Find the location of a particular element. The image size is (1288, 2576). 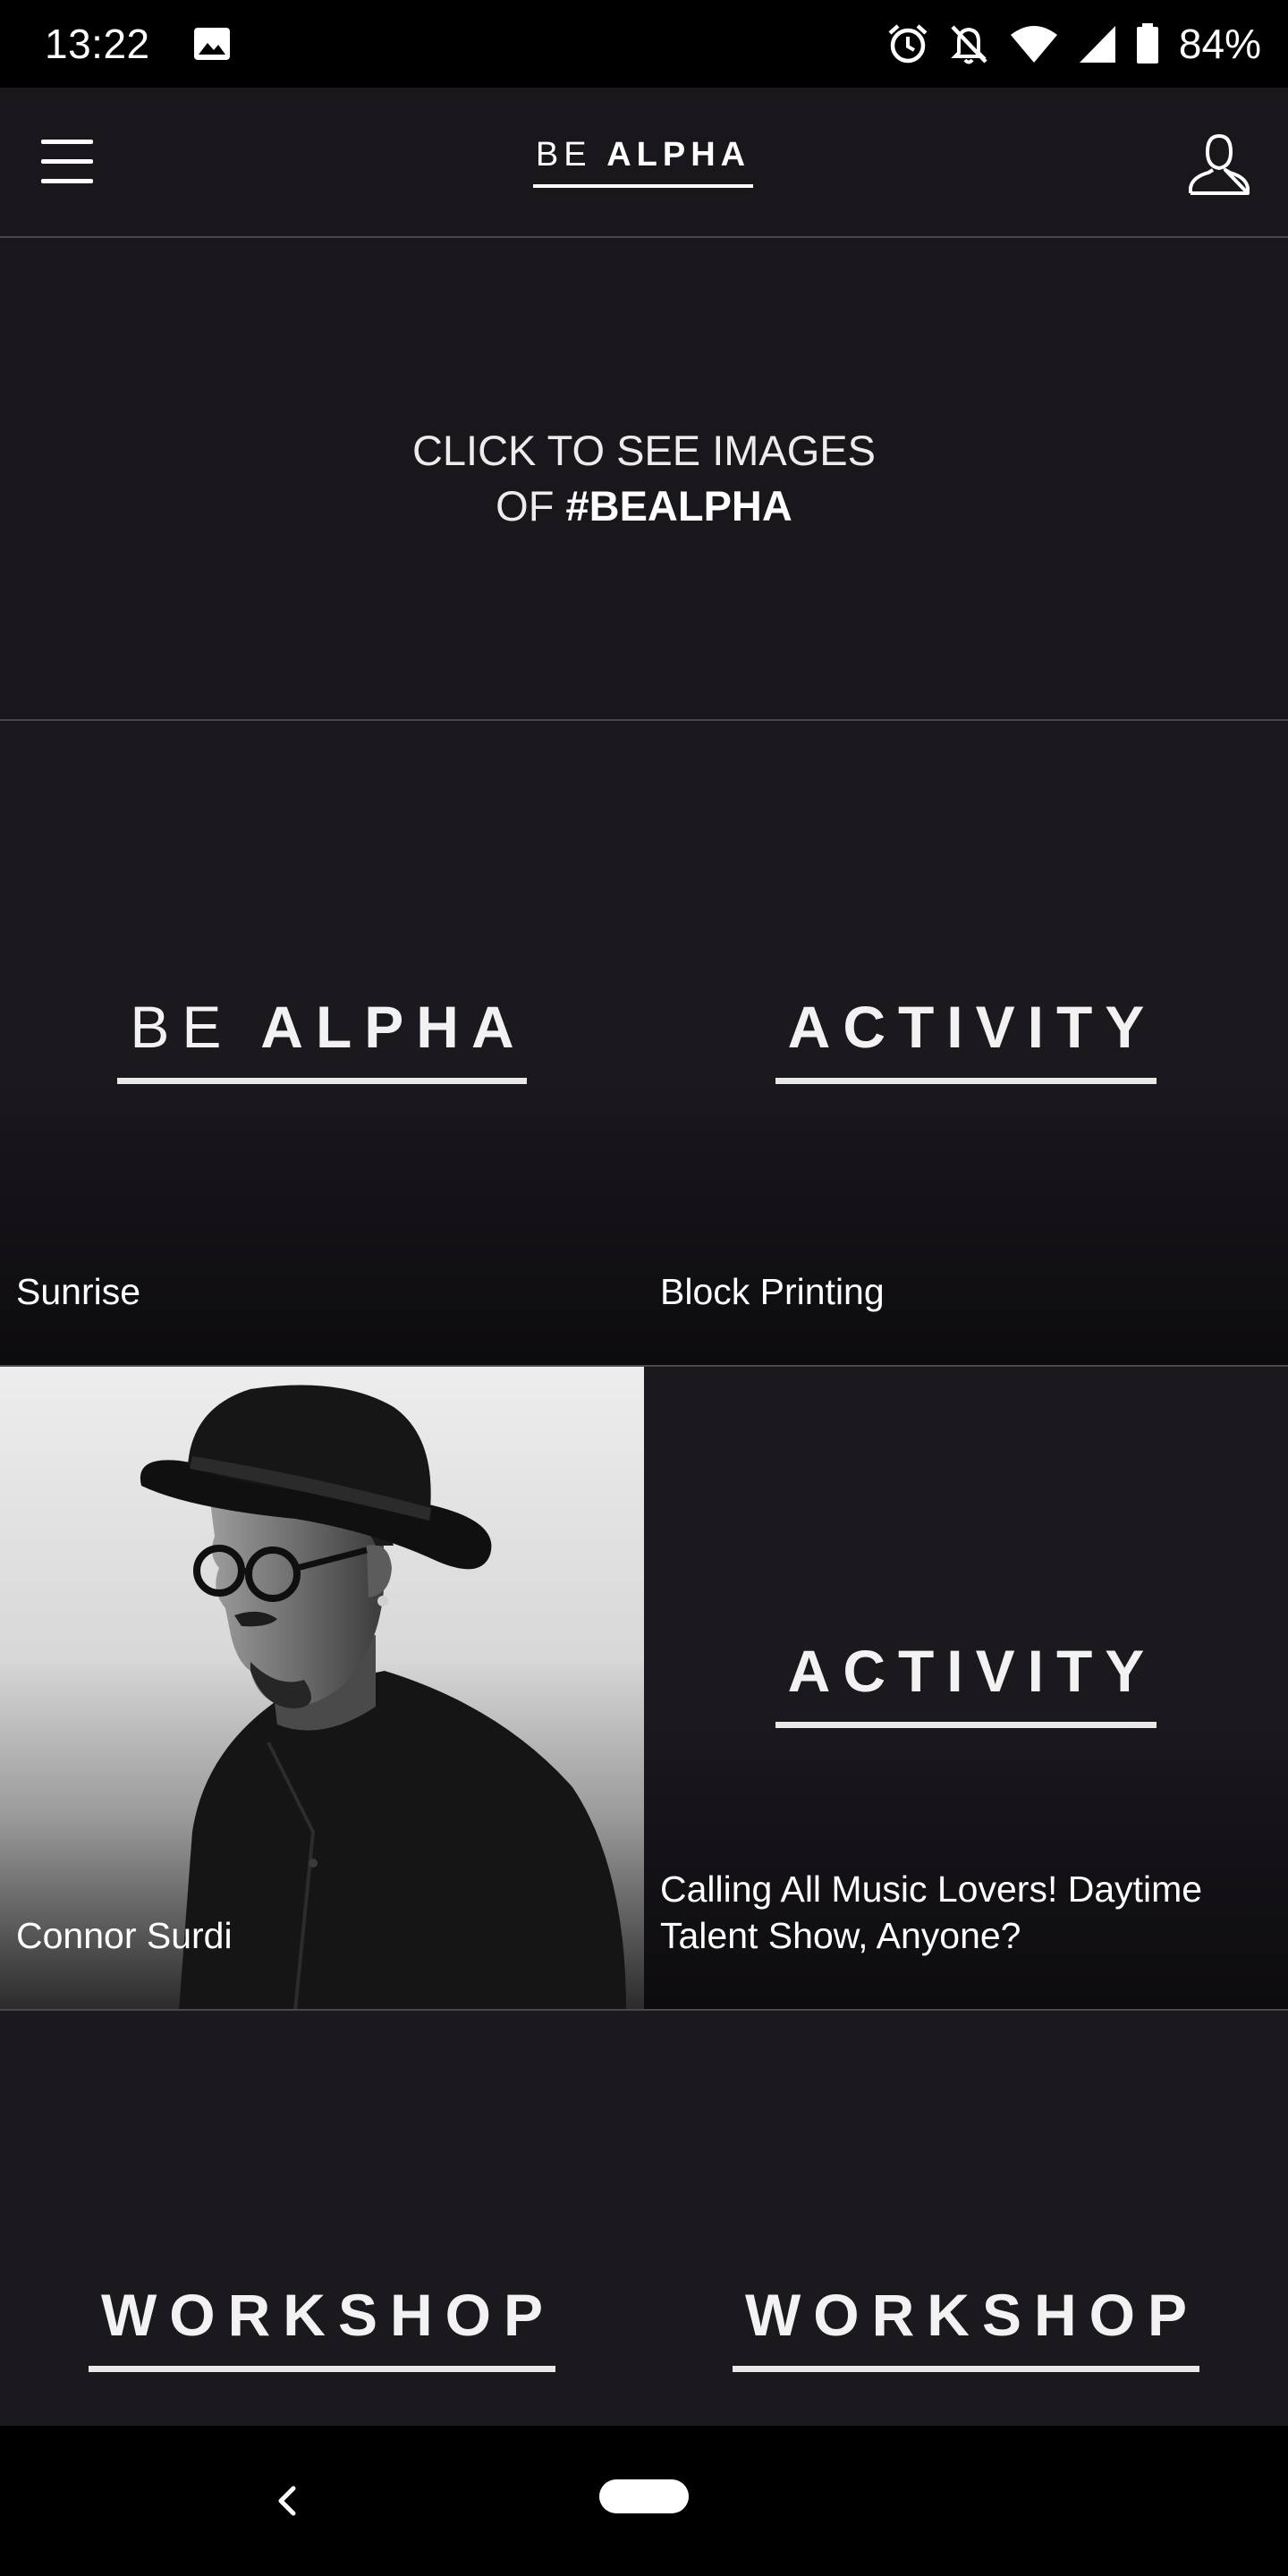

tile-caption: Sunrise is located at coordinates (78, 1291).